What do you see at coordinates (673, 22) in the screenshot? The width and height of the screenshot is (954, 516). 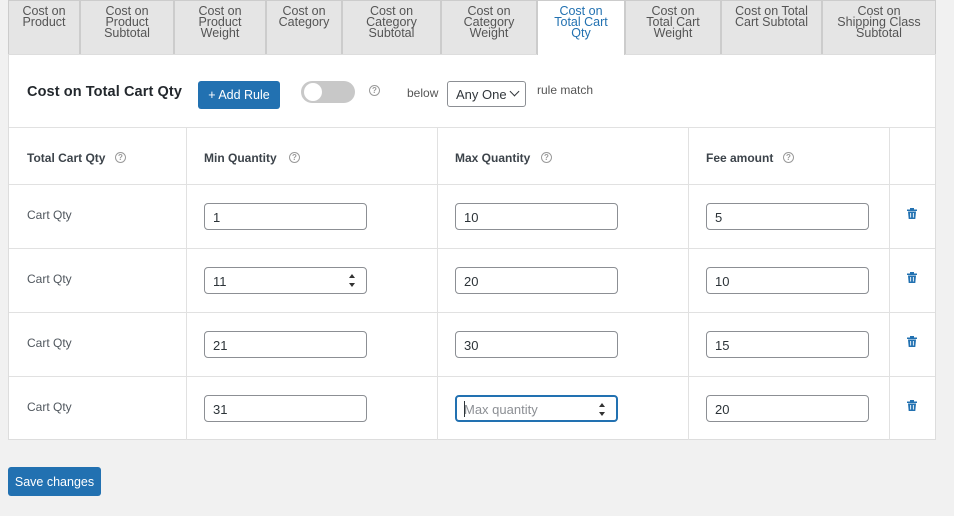 I see `tab-label: Cost on Total Cart Weight` at bounding box center [673, 22].